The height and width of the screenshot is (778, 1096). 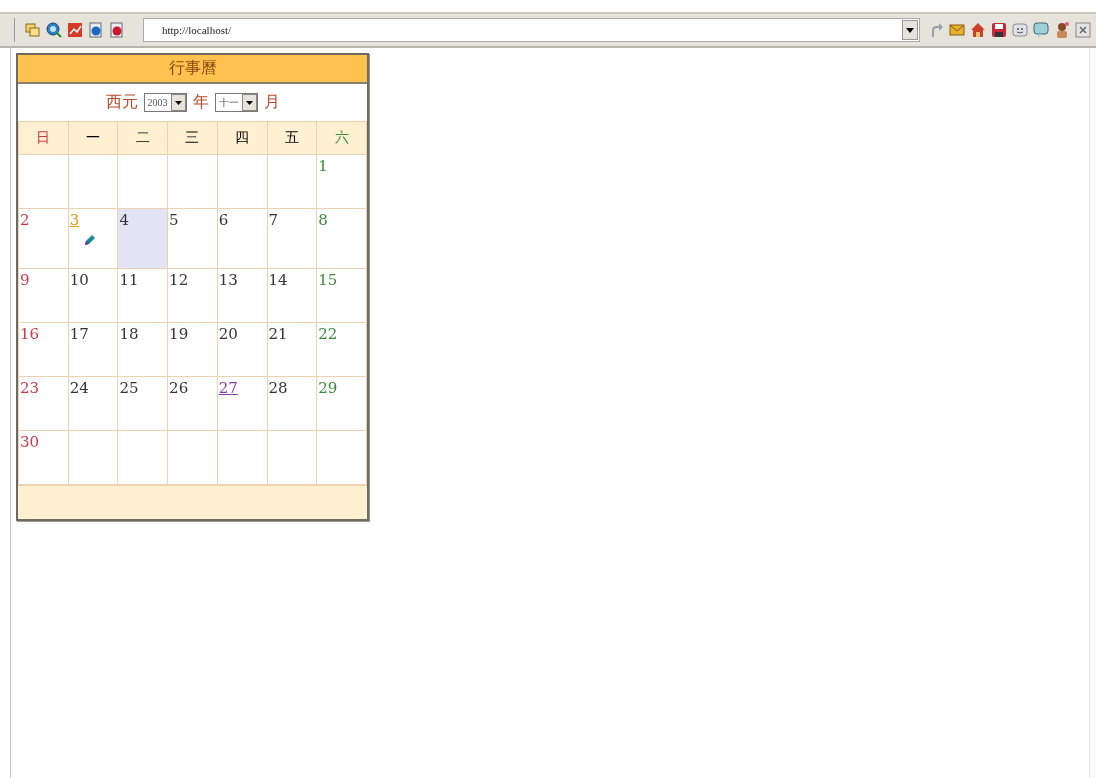 What do you see at coordinates (278, 388) in the screenshot?
I see `day-number: 28` at bounding box center [278, 388].